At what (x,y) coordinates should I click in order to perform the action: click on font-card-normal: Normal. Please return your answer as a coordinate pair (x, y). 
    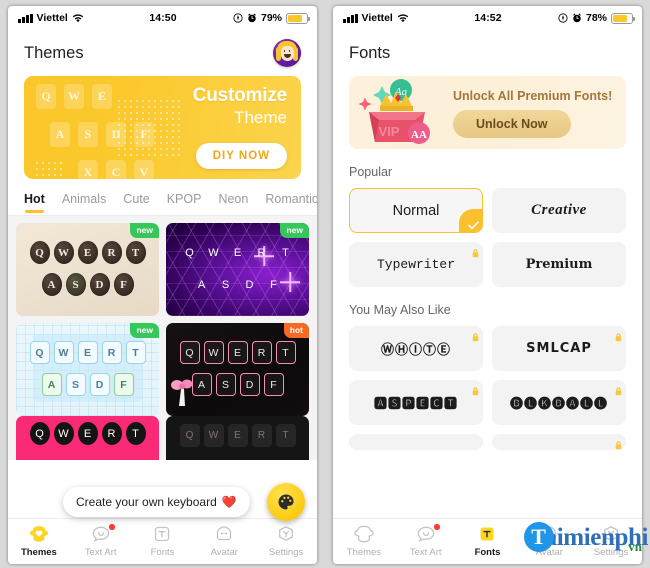
    Looking at the image, I should click on (416, 210).